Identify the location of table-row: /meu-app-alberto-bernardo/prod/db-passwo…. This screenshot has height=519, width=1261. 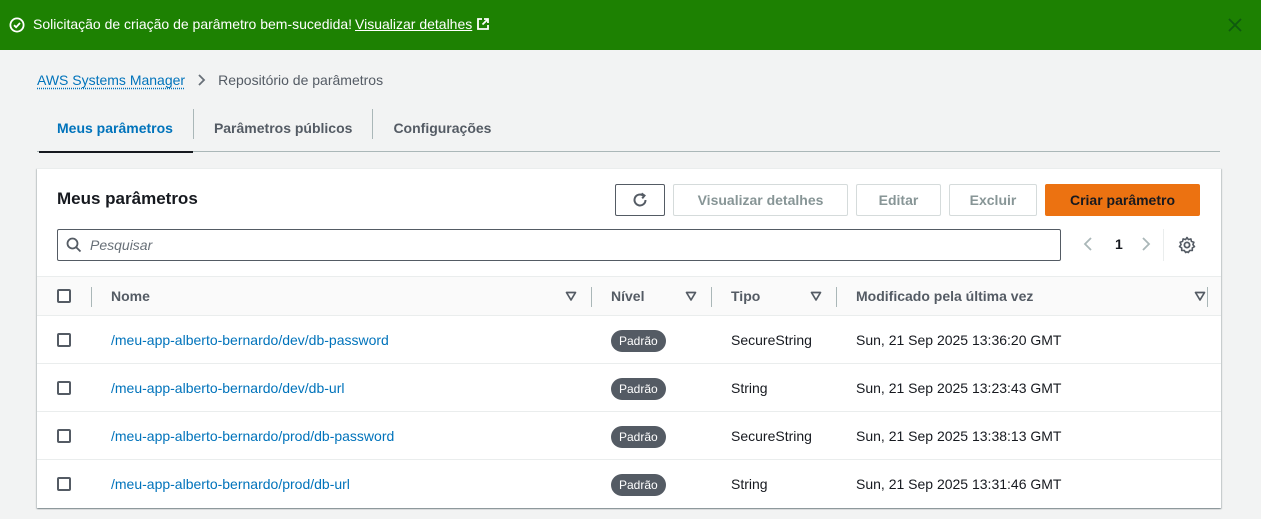
(629, 436).